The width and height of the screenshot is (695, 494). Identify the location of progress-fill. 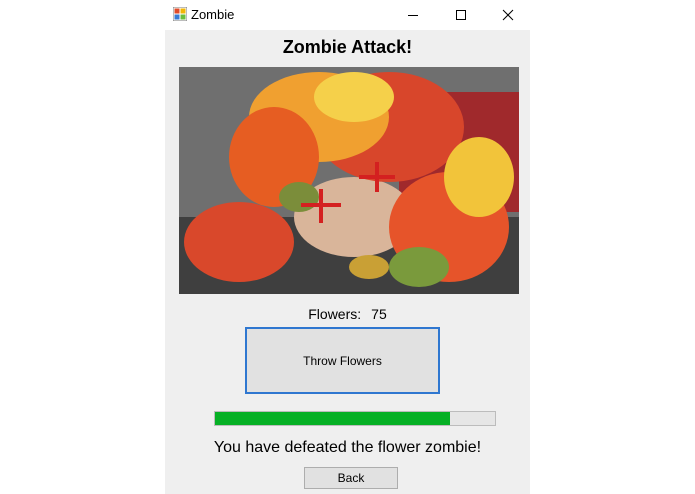
(333, 418).